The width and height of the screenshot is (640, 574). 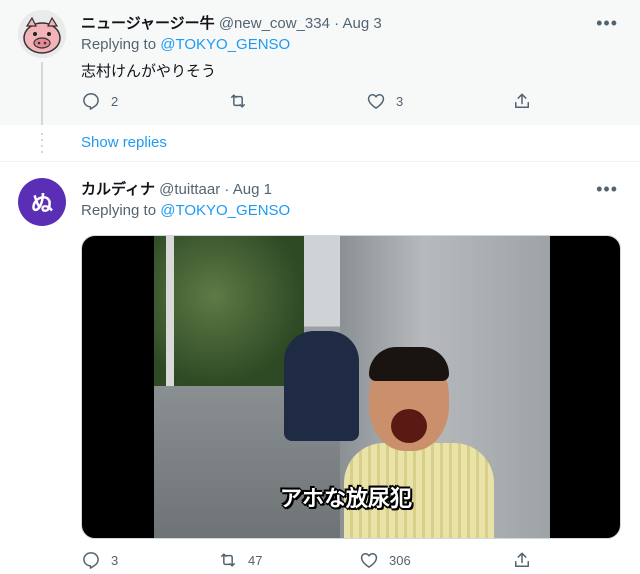 I want to click on tweet-header: カルディナ @tuittaar · Aug 1, so click(x=176, y=188).